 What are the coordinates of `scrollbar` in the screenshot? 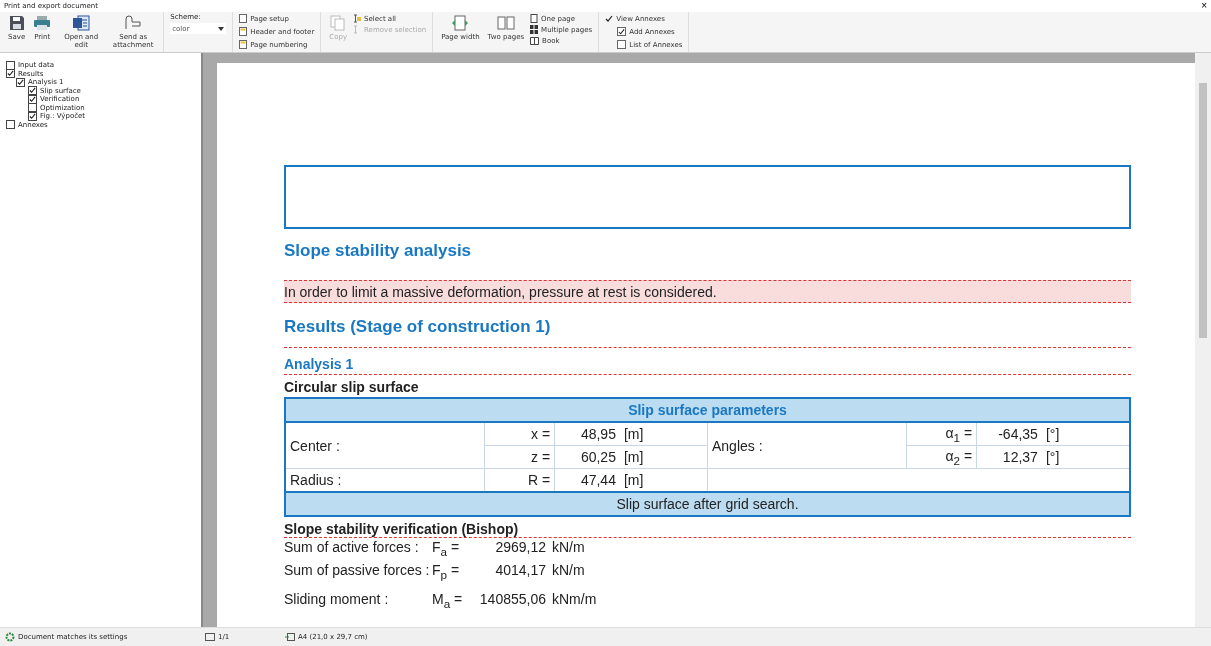 It's located at (1203, 340).